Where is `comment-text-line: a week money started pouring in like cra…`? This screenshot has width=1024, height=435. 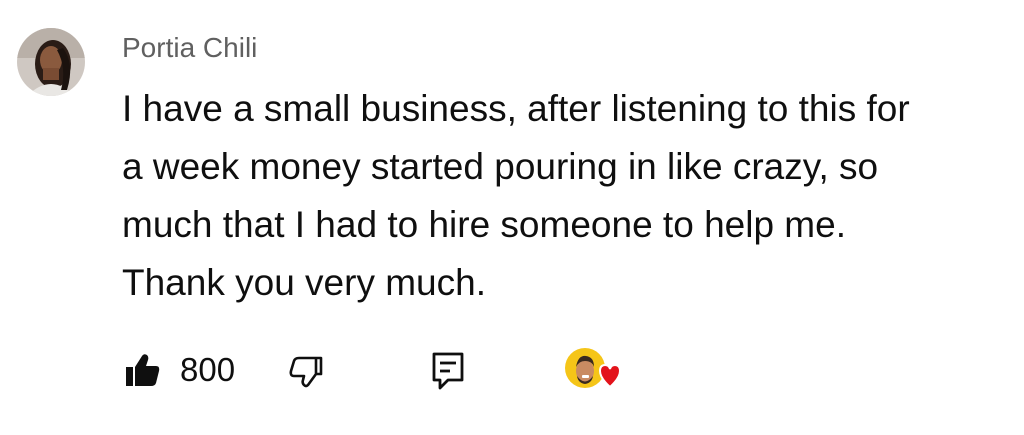 comment-text-line: a week money started pouring in like cra… is located at coordinates (500, 166).